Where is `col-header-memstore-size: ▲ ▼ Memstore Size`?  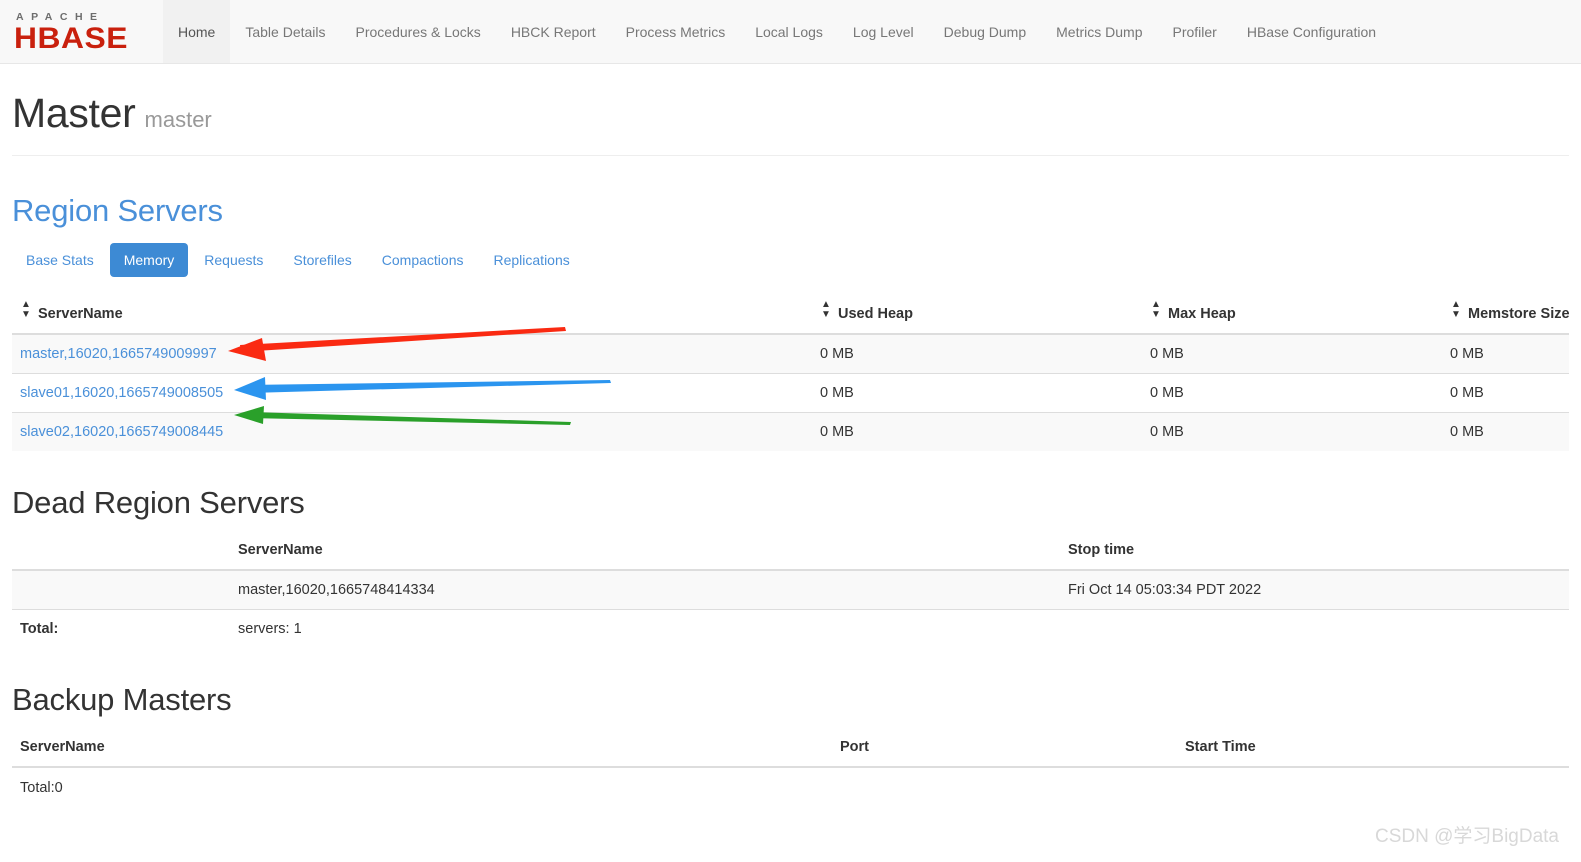
col-header-memstore-size: ▲ ▼ Memstore Size is located at coordinates (1505, 312).